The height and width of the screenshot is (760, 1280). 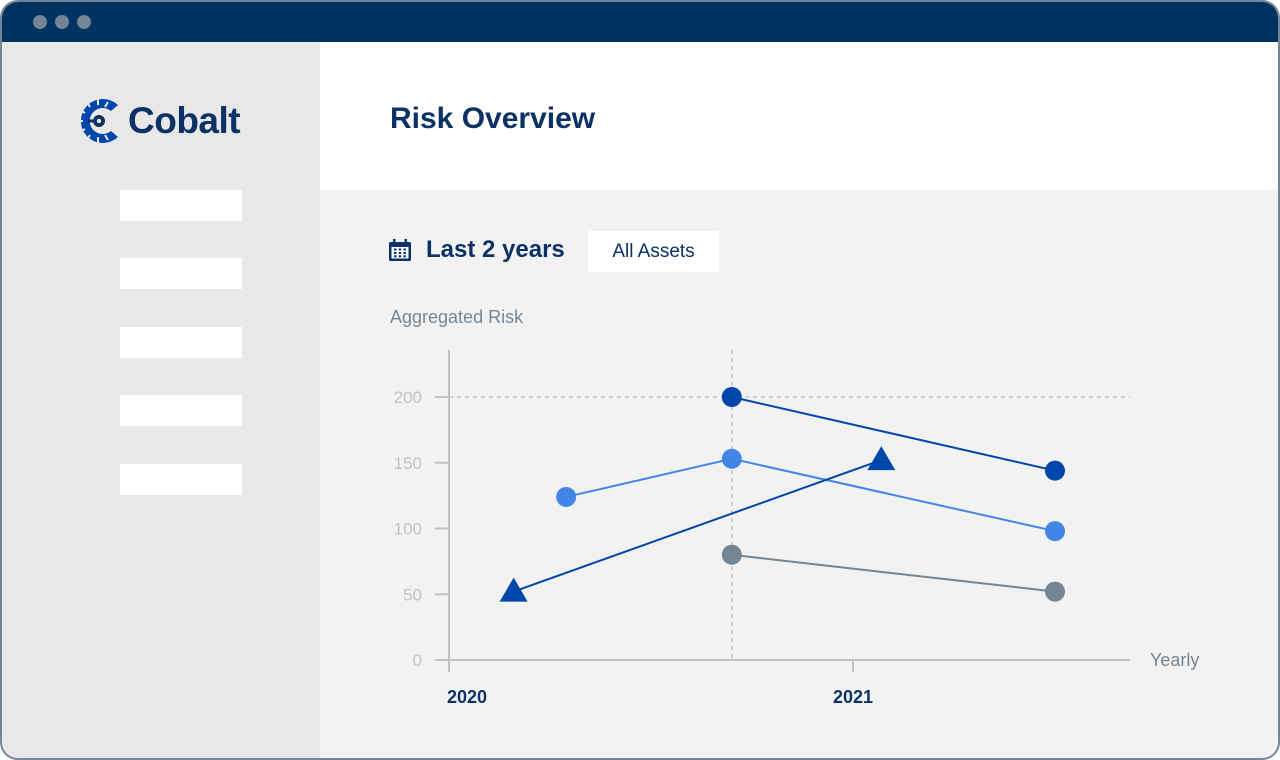 What do you see at coordinates (408, 397) in the screenshot?
I see `y-tick-label: 200` at bounding box center [408, 397].